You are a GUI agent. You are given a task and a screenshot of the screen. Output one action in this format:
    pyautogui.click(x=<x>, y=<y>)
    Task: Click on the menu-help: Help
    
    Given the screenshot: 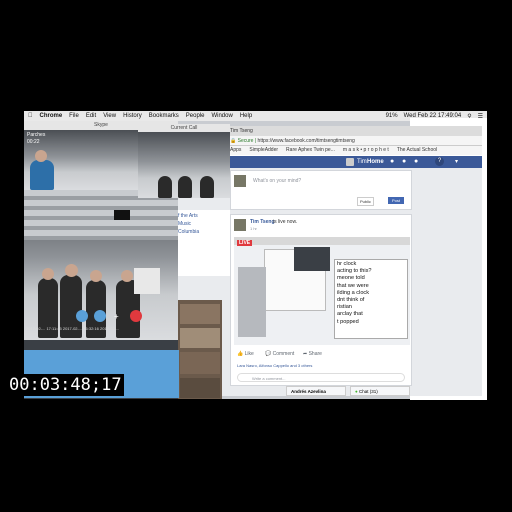 What is the action you would take?
    pyautogui.click(x=246, y=116)
    